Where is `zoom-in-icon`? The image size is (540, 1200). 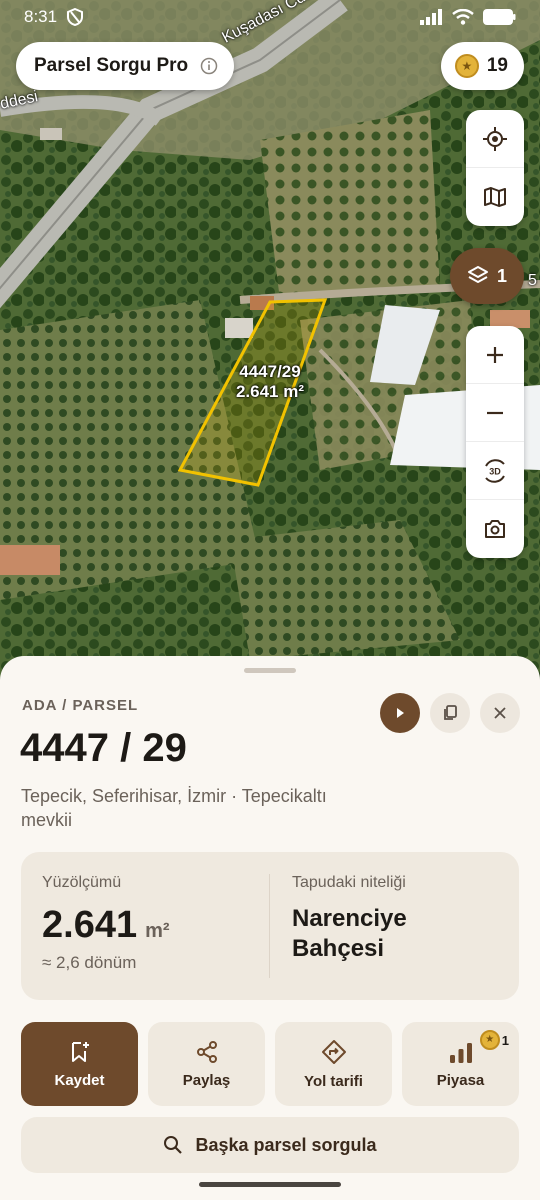 zoom-in-icon is located at coordinates (495, 354).